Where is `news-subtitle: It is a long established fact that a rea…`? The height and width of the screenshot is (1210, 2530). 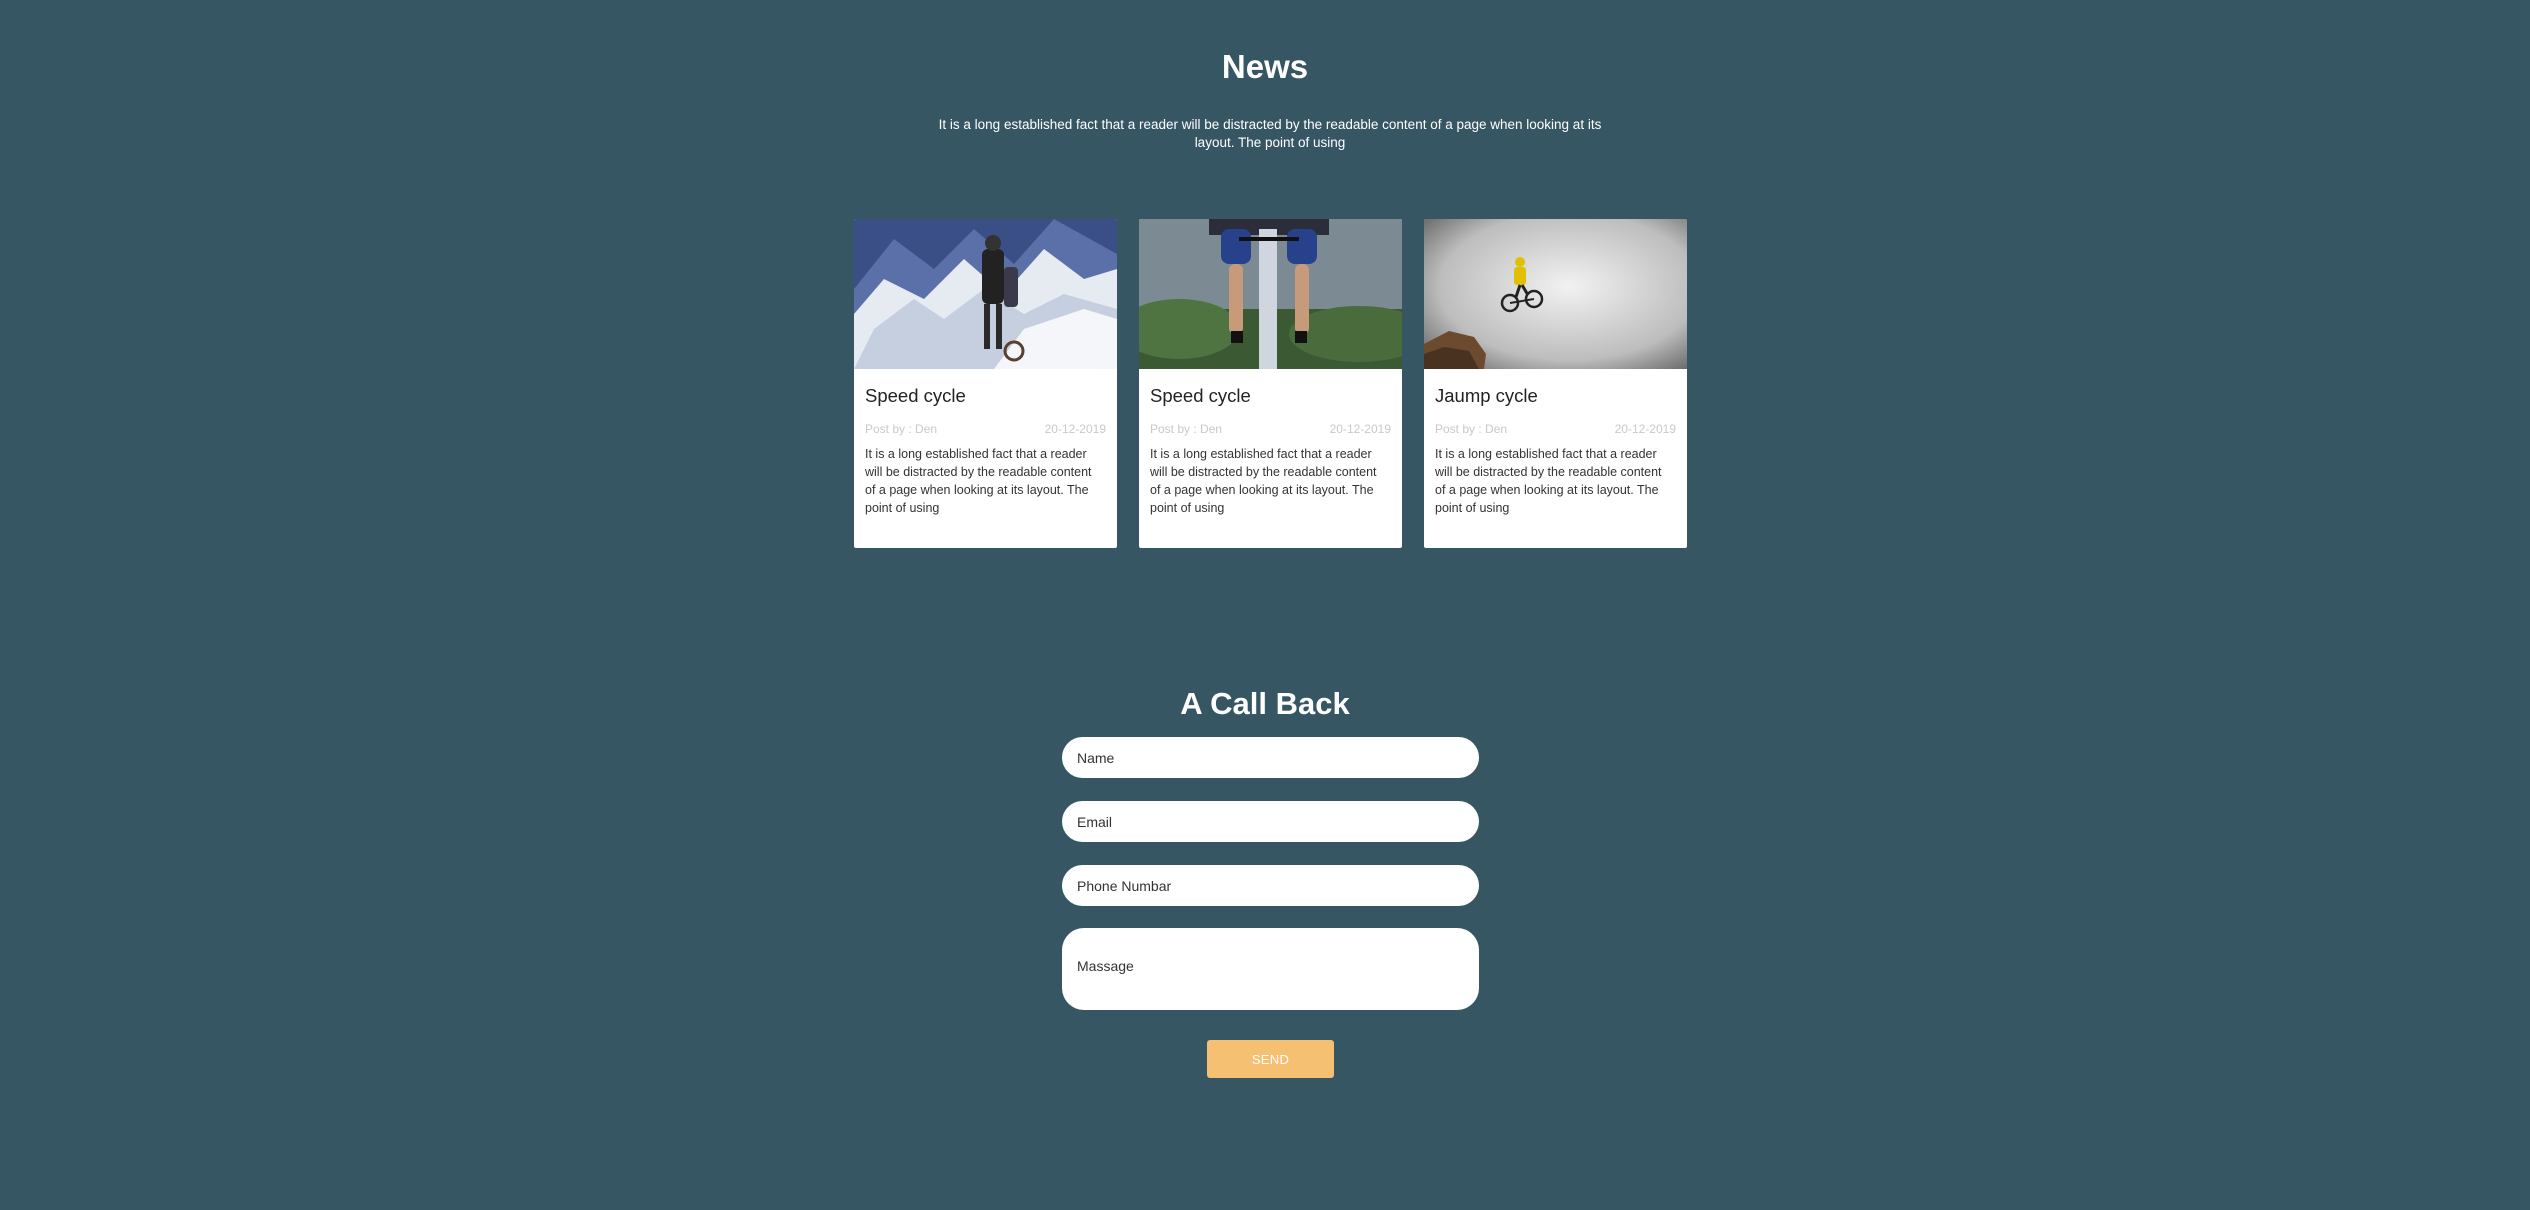
news-subtitle: It is a long established fact that a rea… is located at coordinates (1270, 133).